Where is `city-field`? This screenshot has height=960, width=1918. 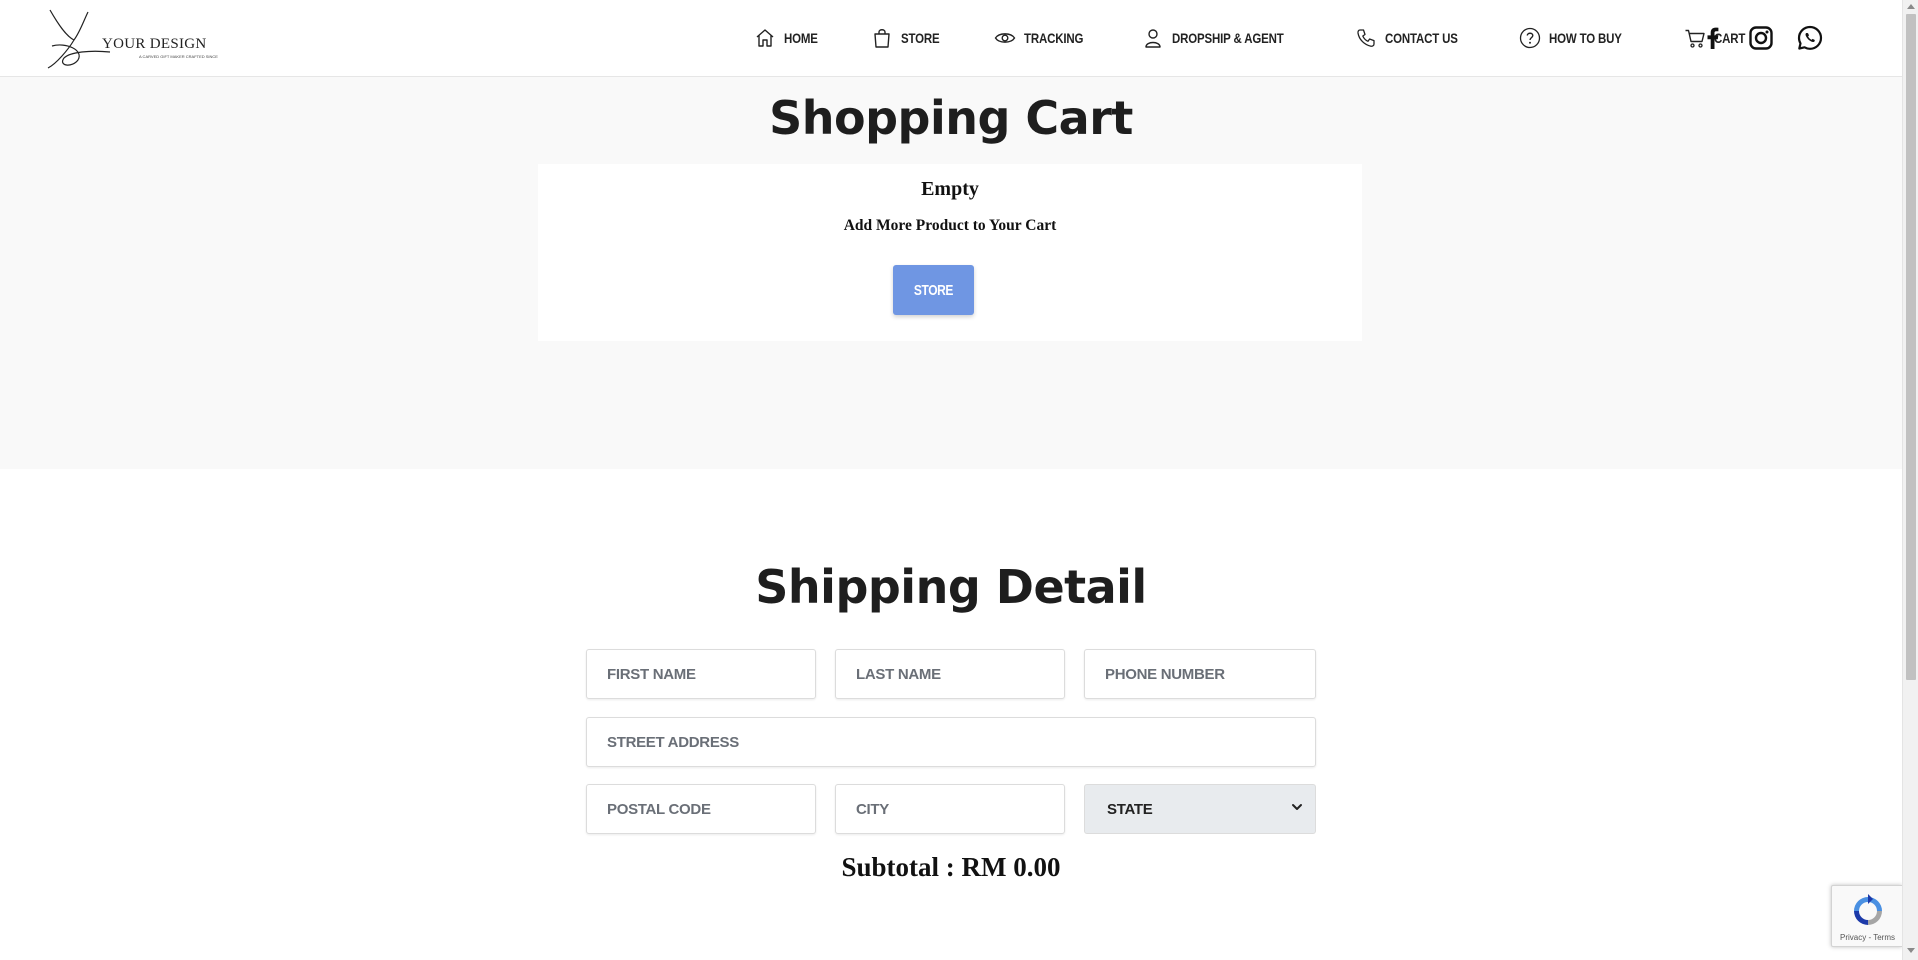 city-field is located at coordinates (950, 809).